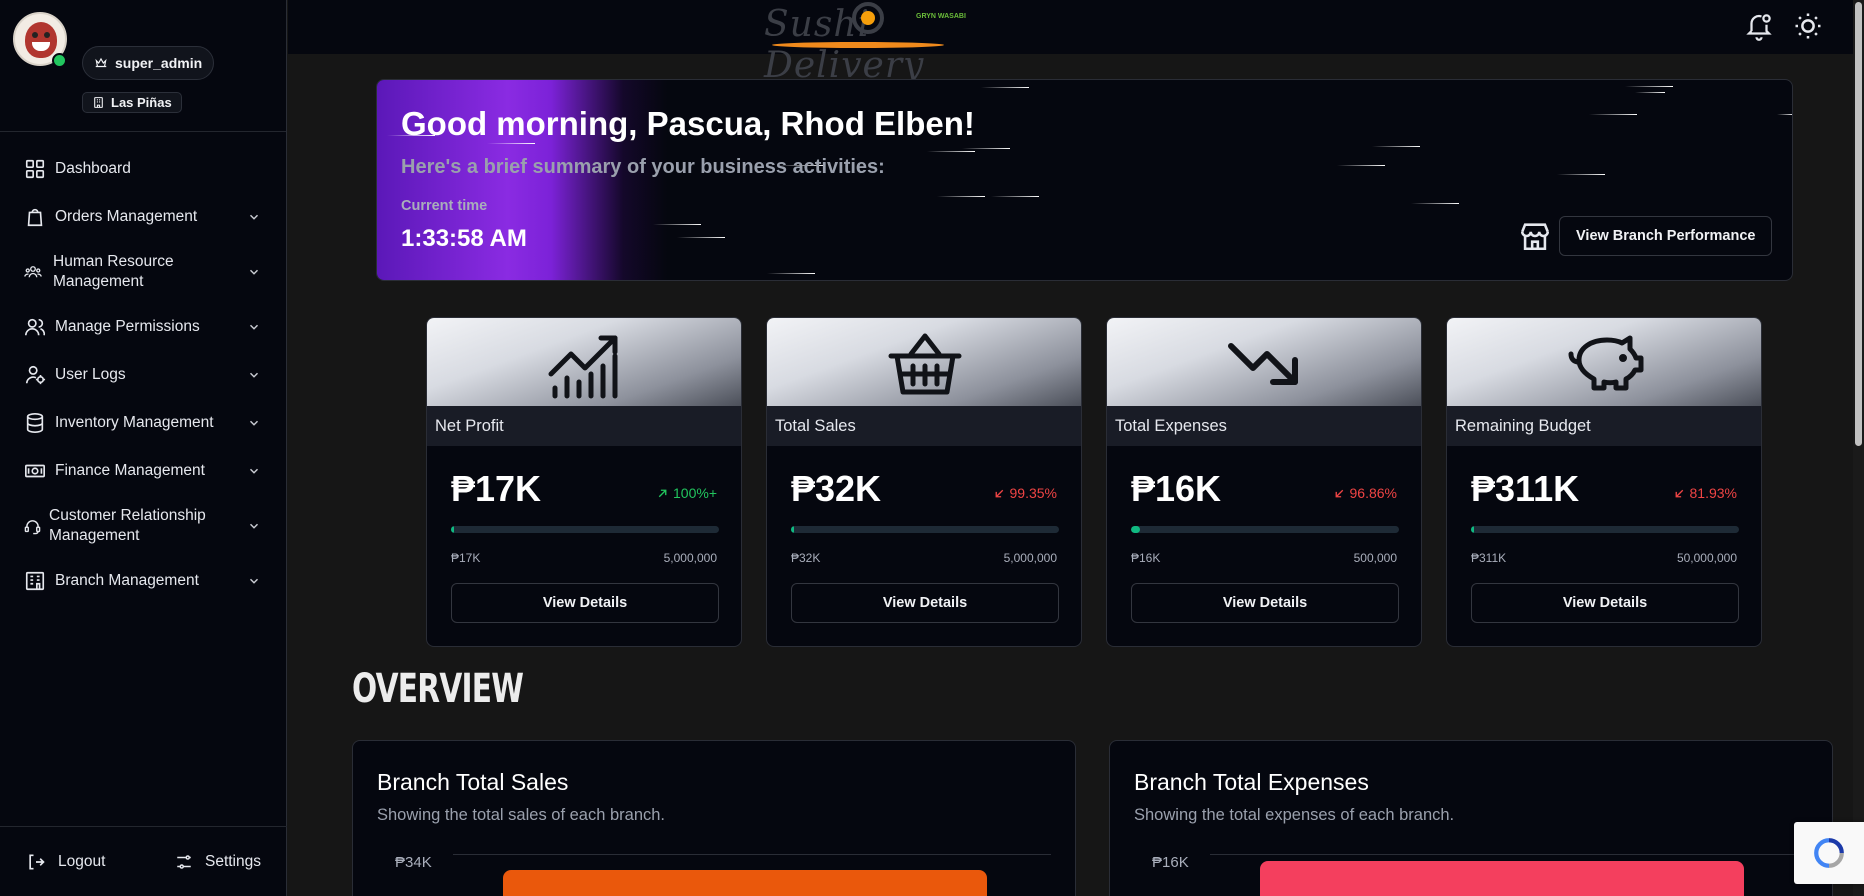 This screenshot has width=1864, height=896. I want to click on card-progress-target: 500,000, so click(1375, 558).